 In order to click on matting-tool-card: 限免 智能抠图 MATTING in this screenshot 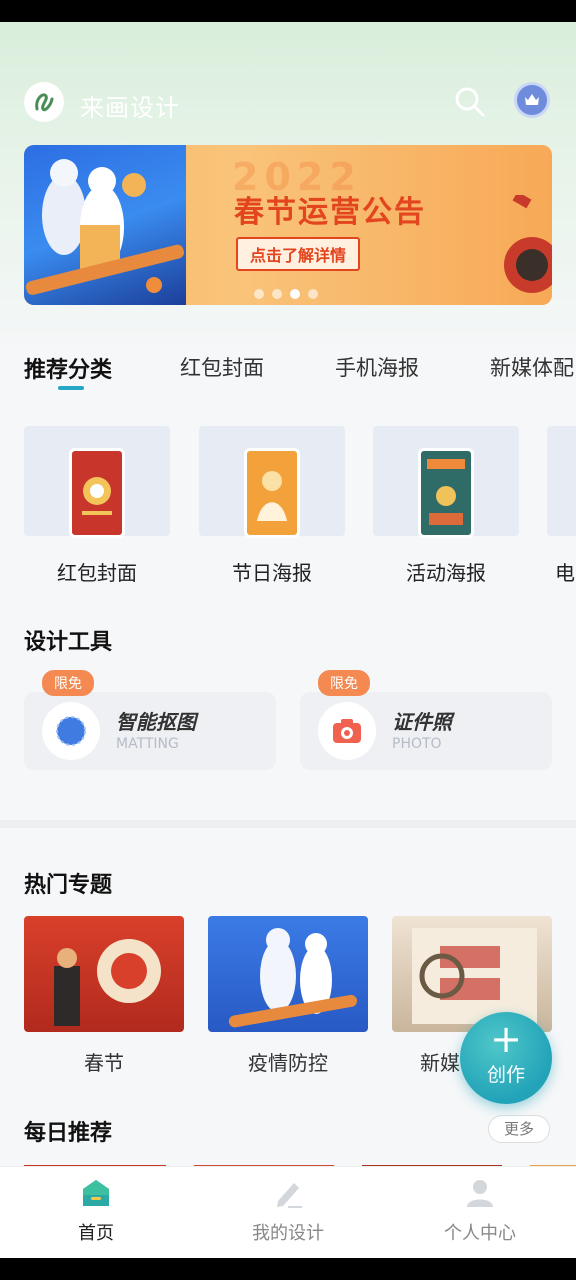, I will do `click(150, 720)`.